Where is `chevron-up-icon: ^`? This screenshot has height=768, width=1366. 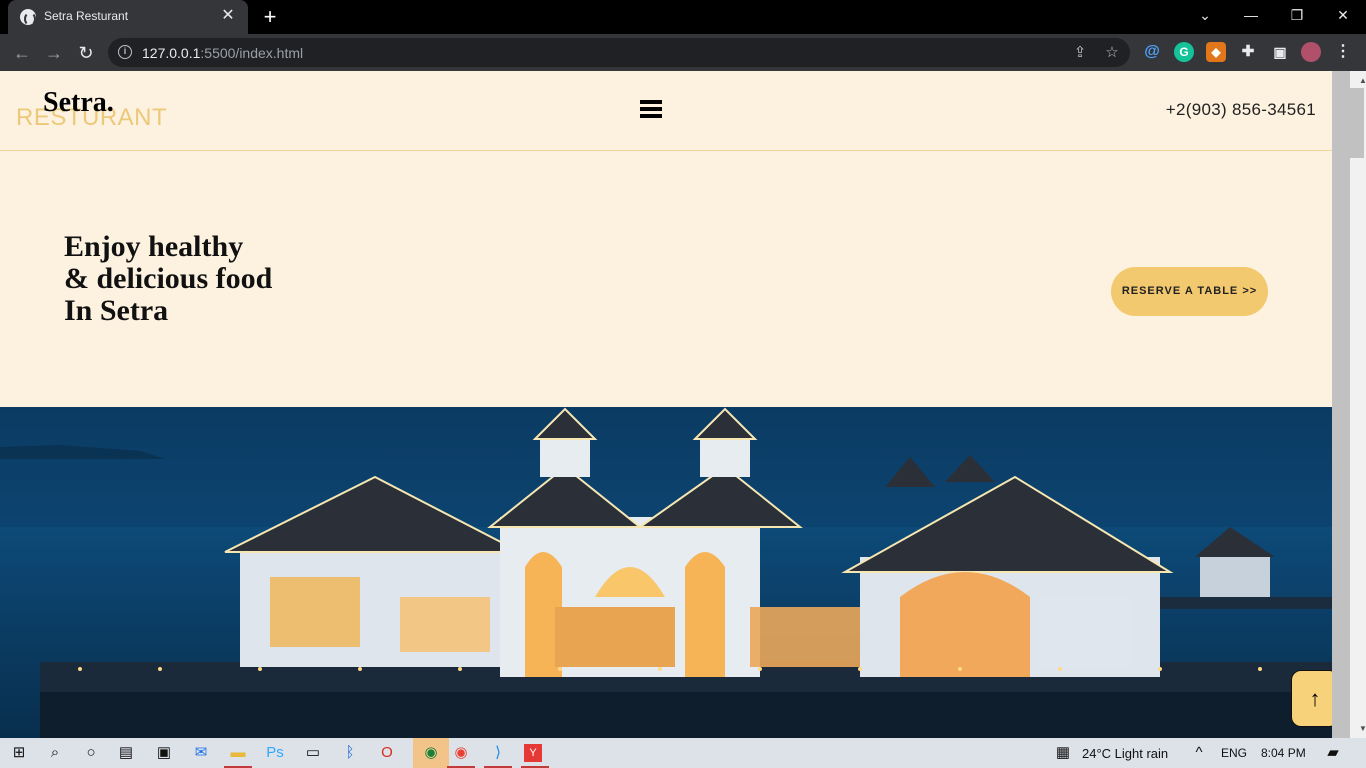 chevron-up-icon: ^ is located at coordinates (1199, 753).